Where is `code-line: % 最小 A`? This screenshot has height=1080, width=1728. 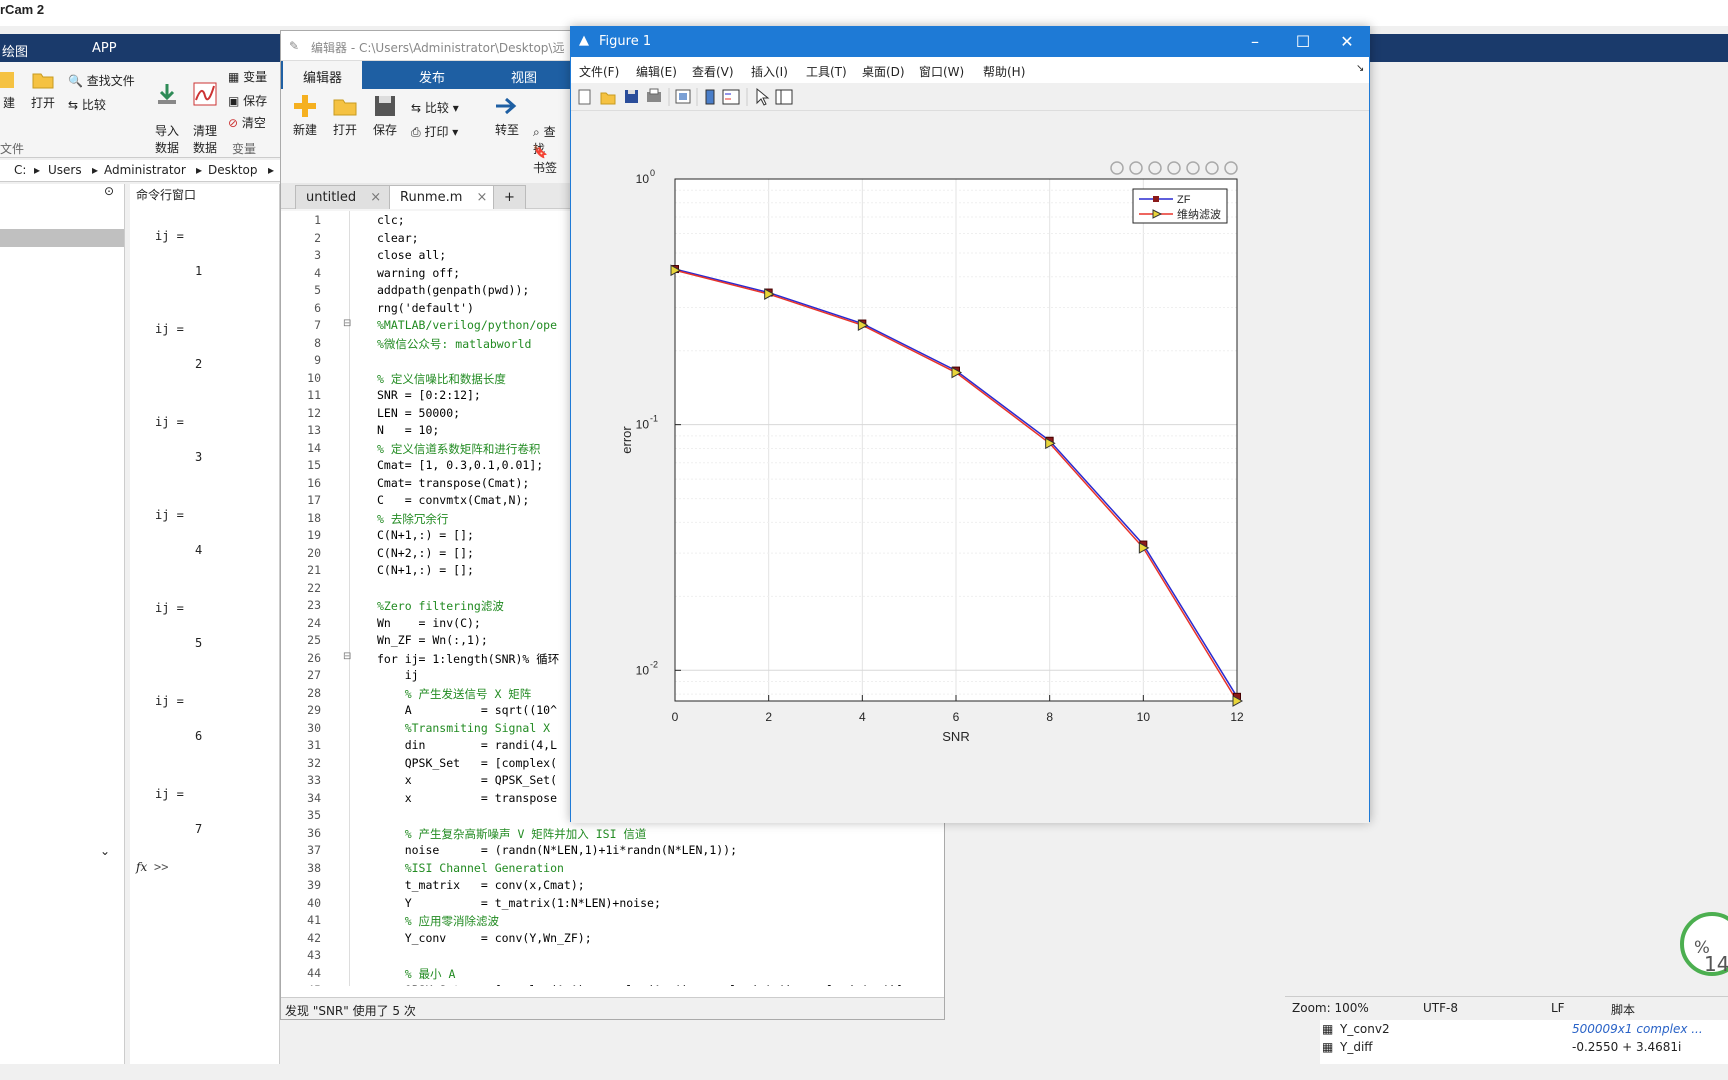
code-line: % 最小 A is located at coordinates (416, 974).